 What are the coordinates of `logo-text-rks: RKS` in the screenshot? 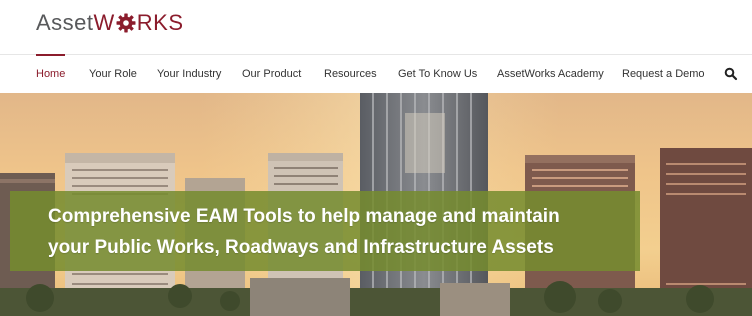 It's located at (160, 22).